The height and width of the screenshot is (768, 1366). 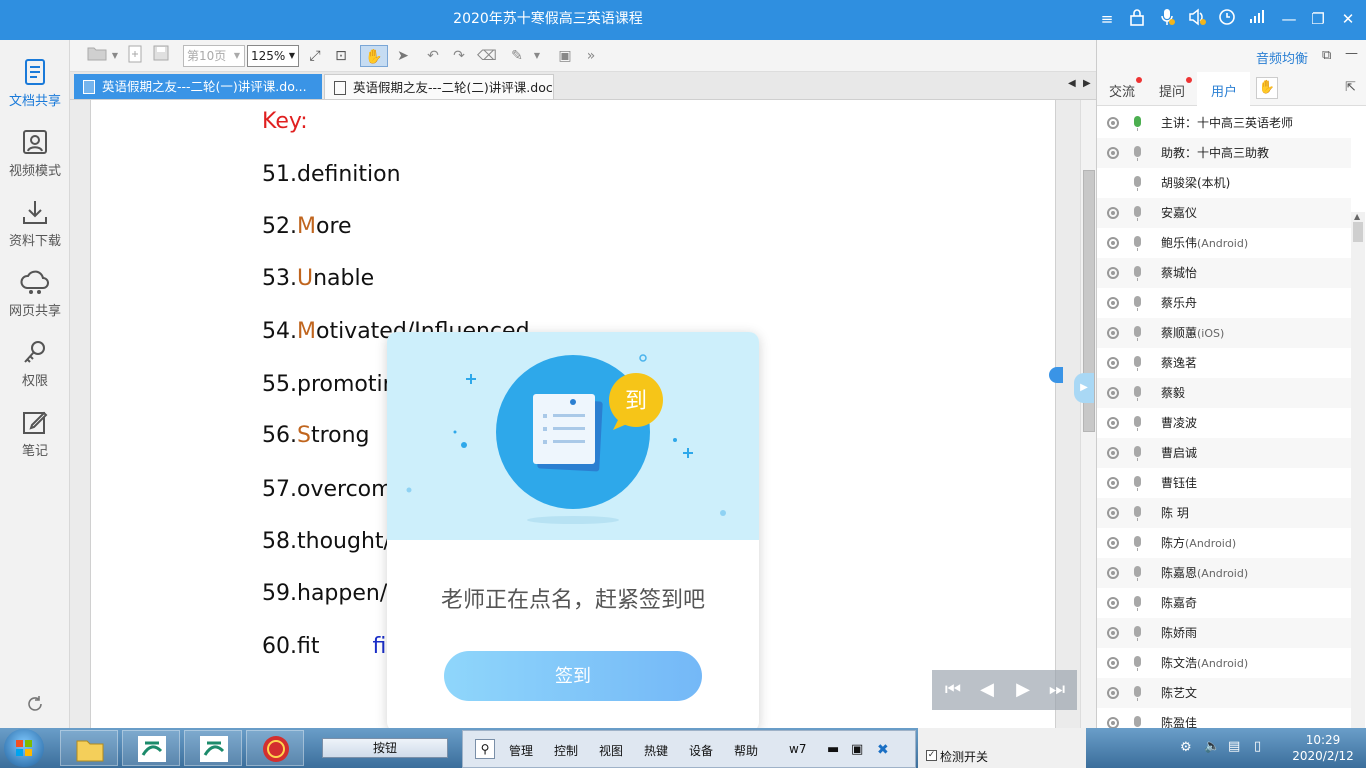 What do you see at coordinates (1088, 414) in the screenshot?
I see `document-scrollbar` at bounding box center [1088, 414].